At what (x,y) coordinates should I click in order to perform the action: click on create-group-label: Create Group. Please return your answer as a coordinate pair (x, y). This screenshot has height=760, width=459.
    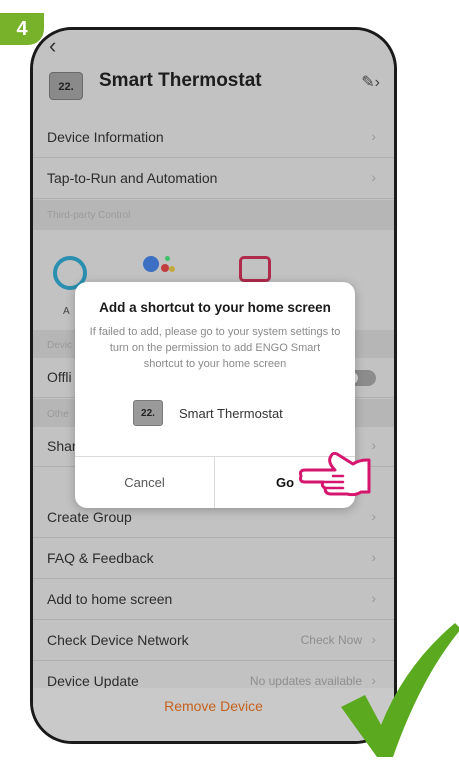
    Looking at the image, I should click on (89, 517).